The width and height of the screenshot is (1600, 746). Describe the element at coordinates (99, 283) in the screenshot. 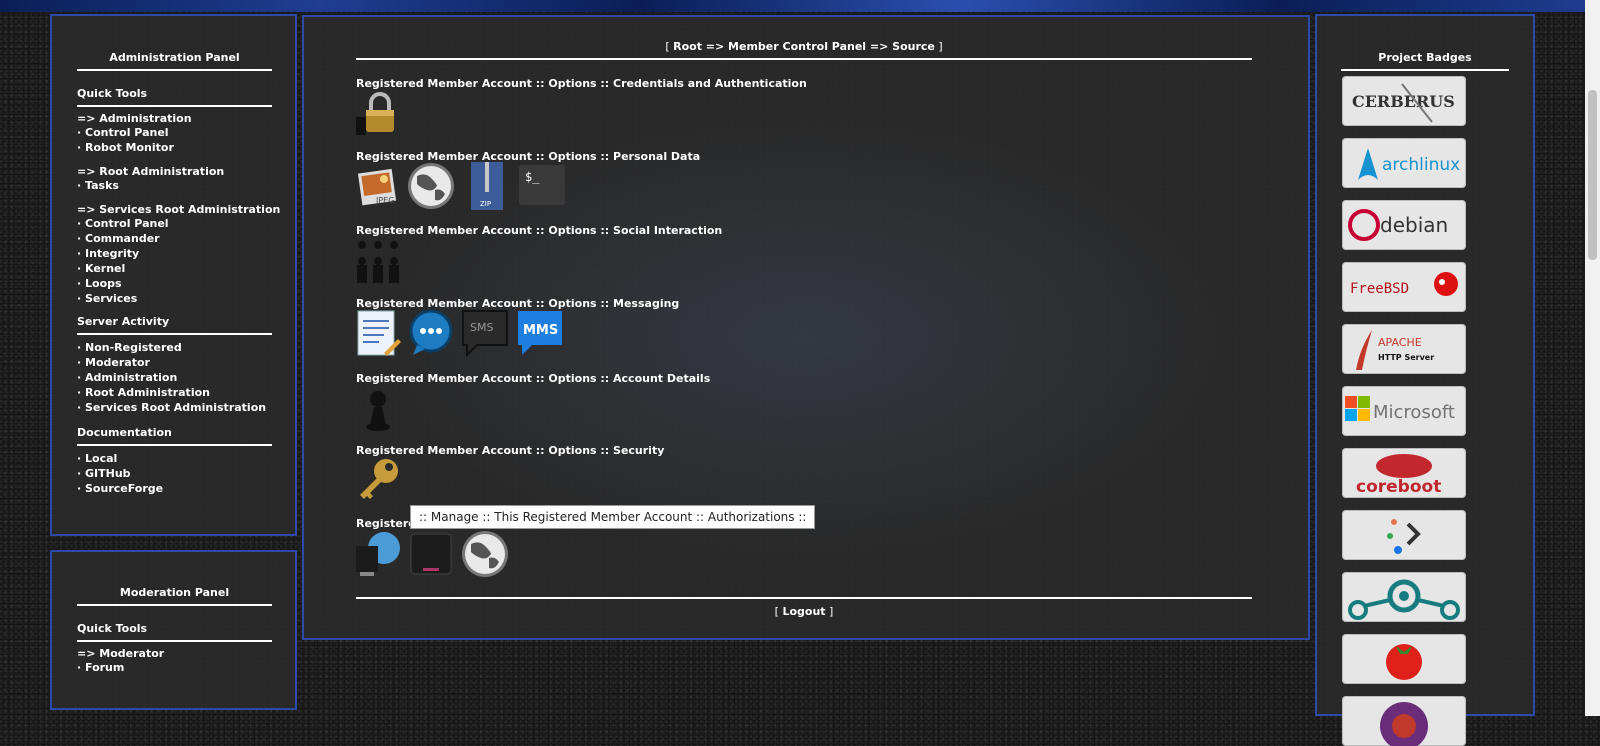

I see `admin-link-loops: · Loops` at that location.